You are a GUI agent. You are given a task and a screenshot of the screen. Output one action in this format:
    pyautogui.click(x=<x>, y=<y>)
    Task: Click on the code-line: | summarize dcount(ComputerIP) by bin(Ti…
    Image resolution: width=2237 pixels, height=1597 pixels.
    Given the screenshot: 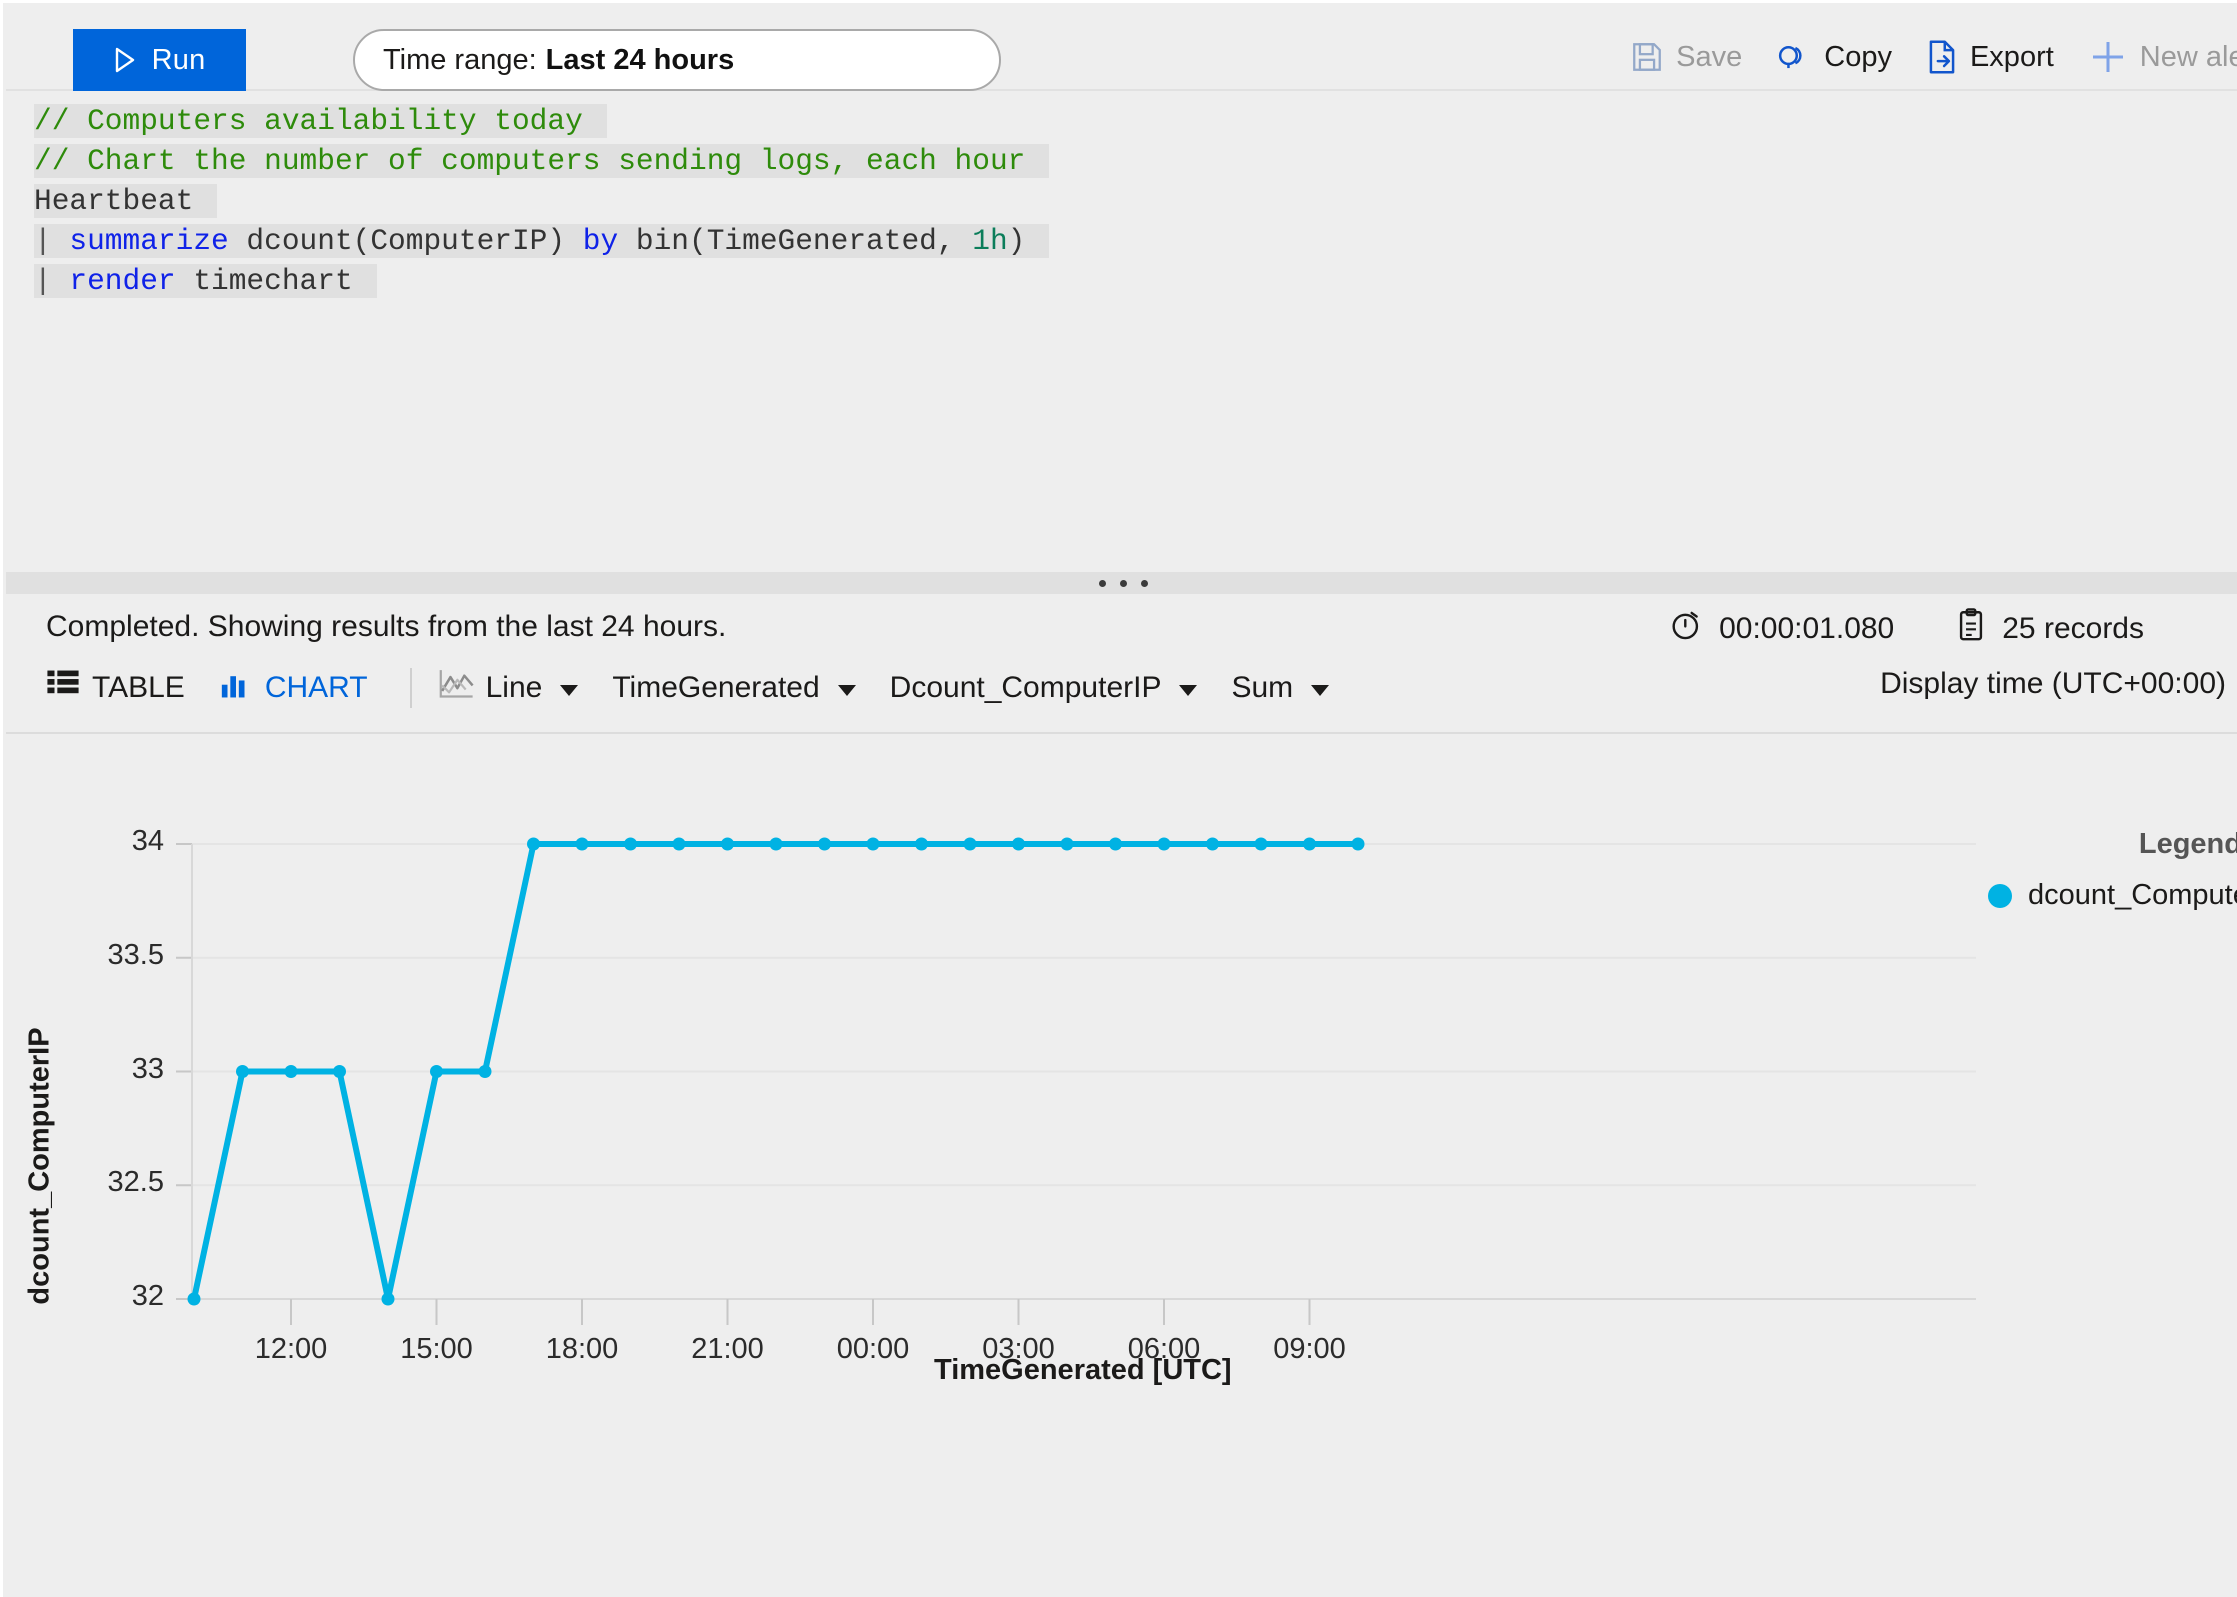 What is the action you would take?
    pyautogui.click(x=1121, y=241)
    